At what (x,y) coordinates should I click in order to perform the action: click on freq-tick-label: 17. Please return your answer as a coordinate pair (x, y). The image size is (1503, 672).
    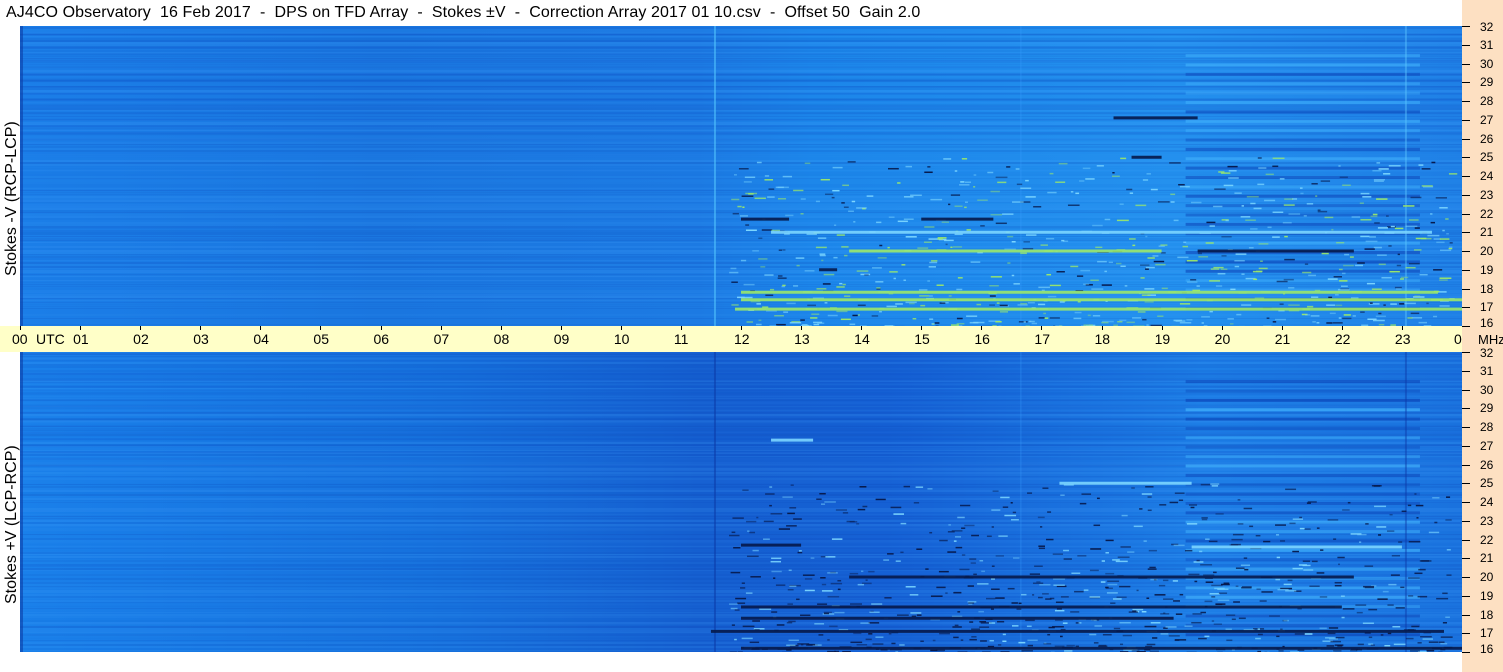
    Looking at the image, I should click on (1487, 307).